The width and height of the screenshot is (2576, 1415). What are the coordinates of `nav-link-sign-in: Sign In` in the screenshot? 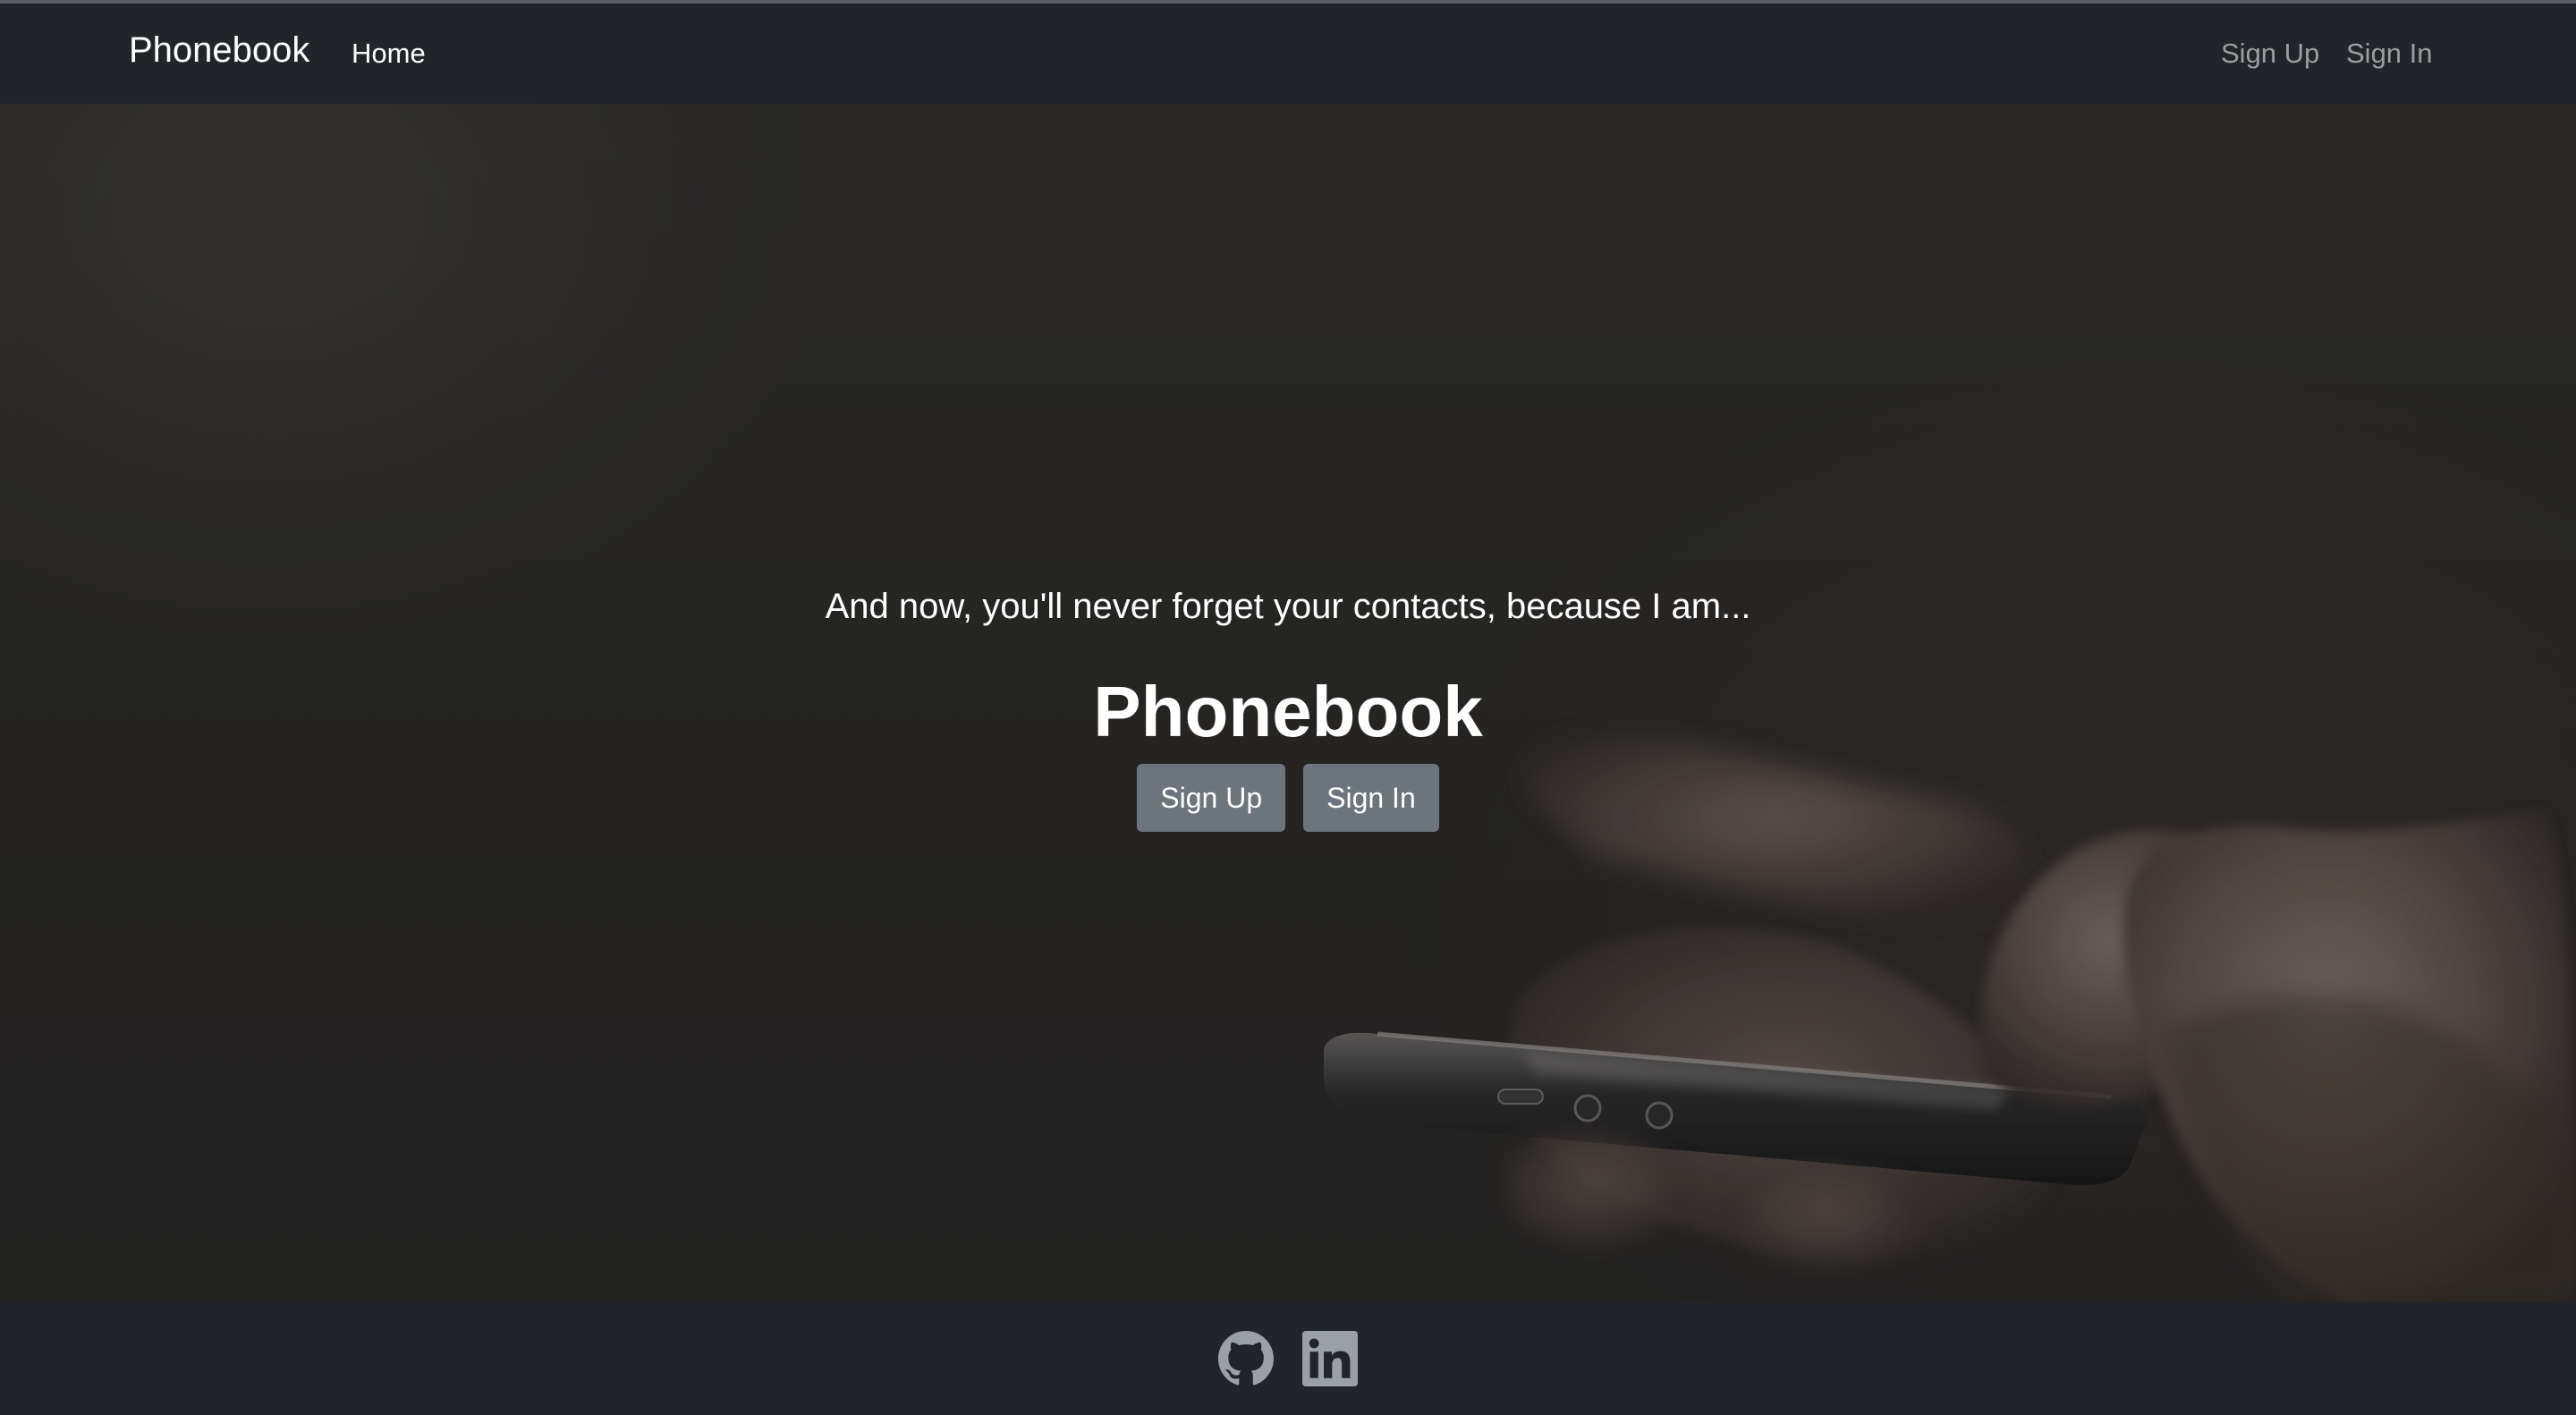 It's located at (2389, 54).